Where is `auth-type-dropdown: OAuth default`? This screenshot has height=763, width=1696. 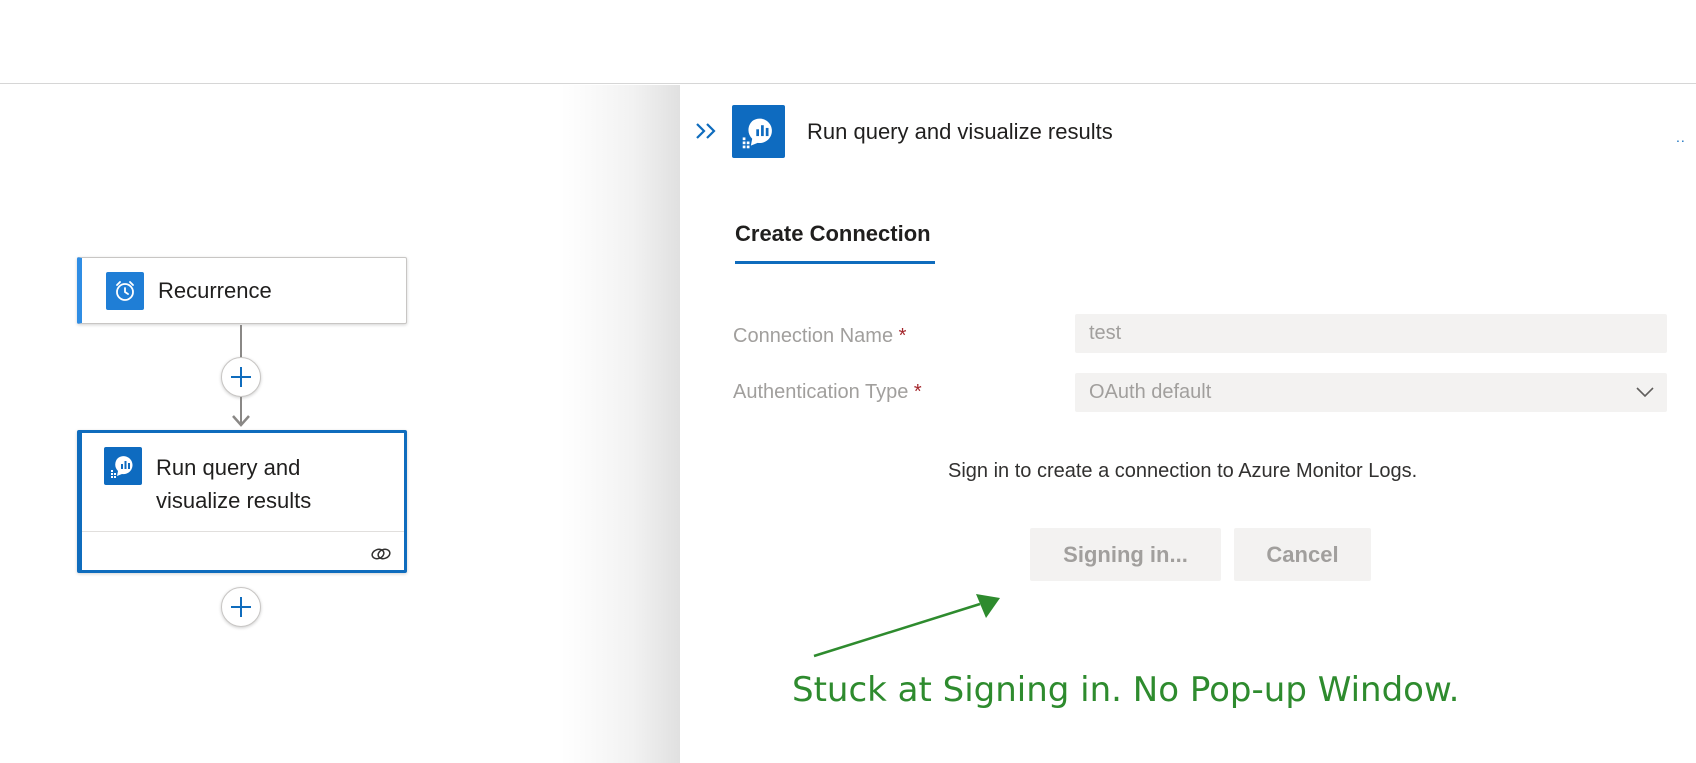 auth-type-dropdown: OAuth default is located at coordinates (1371, 392).